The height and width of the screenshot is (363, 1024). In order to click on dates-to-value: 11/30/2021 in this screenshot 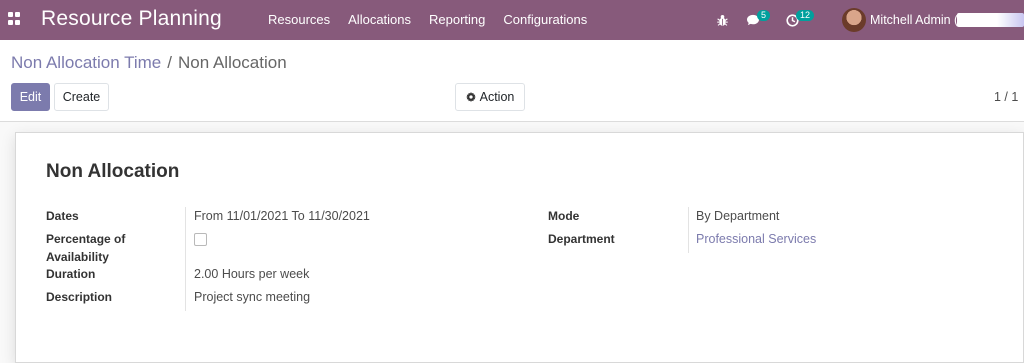, I will do `click(339, 216)`.